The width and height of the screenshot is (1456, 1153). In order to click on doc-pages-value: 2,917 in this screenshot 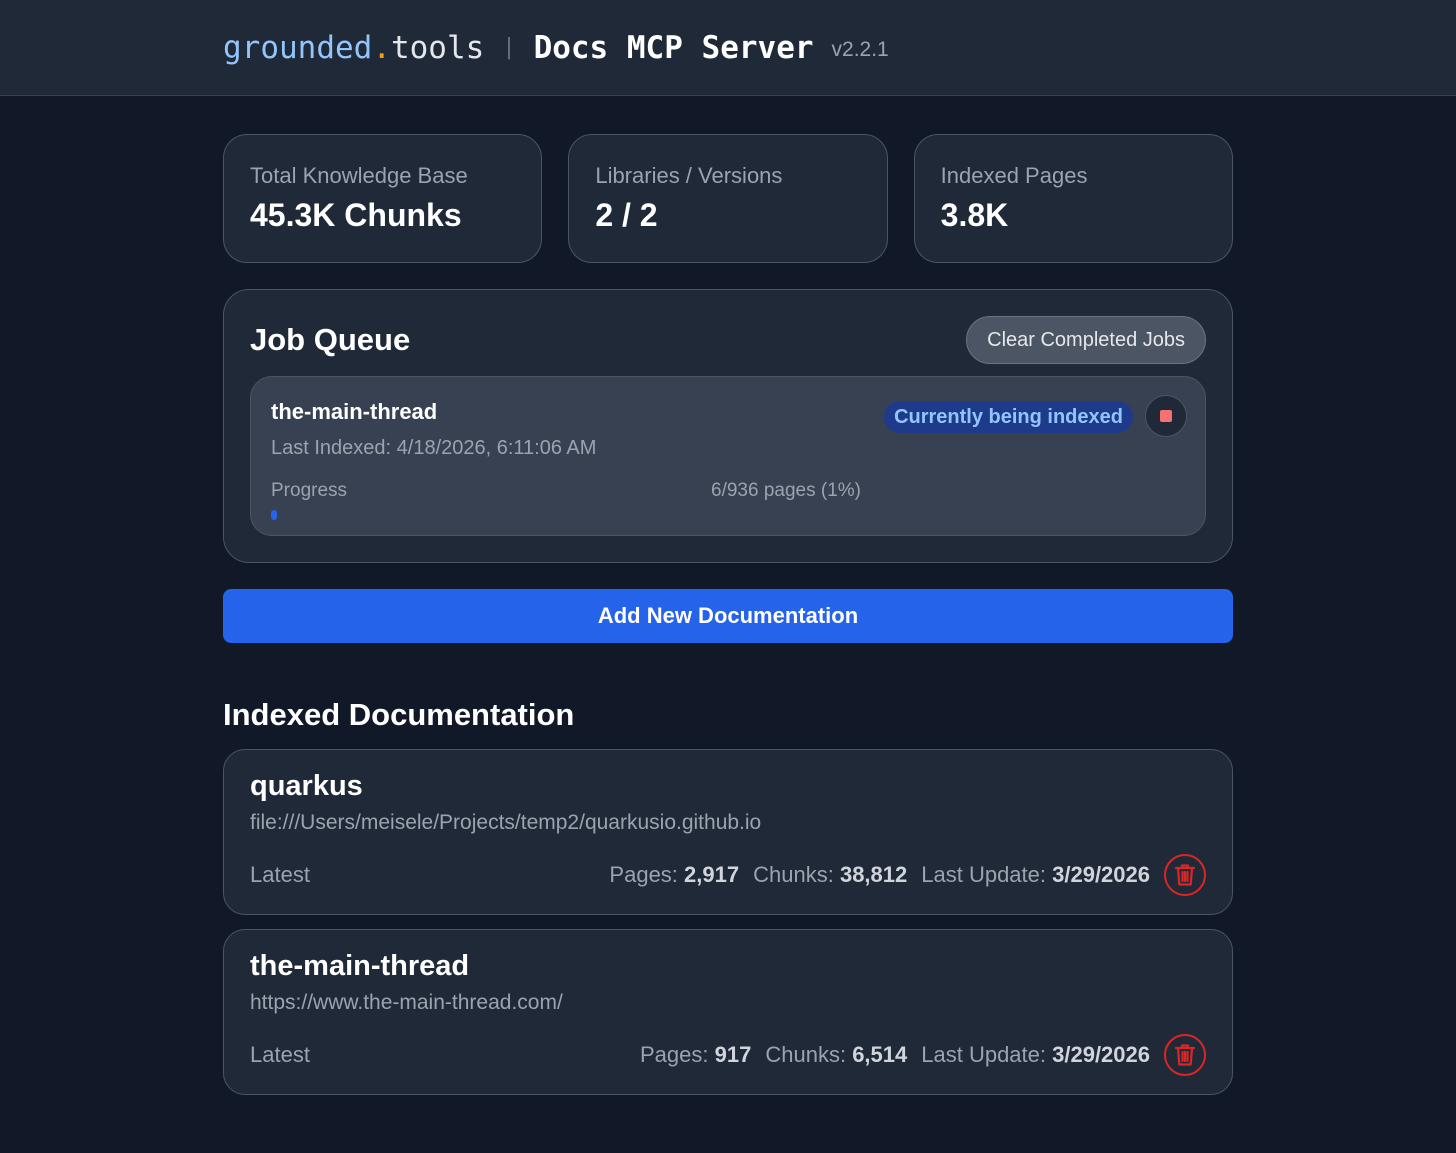, I will do `click(712, 874)`.